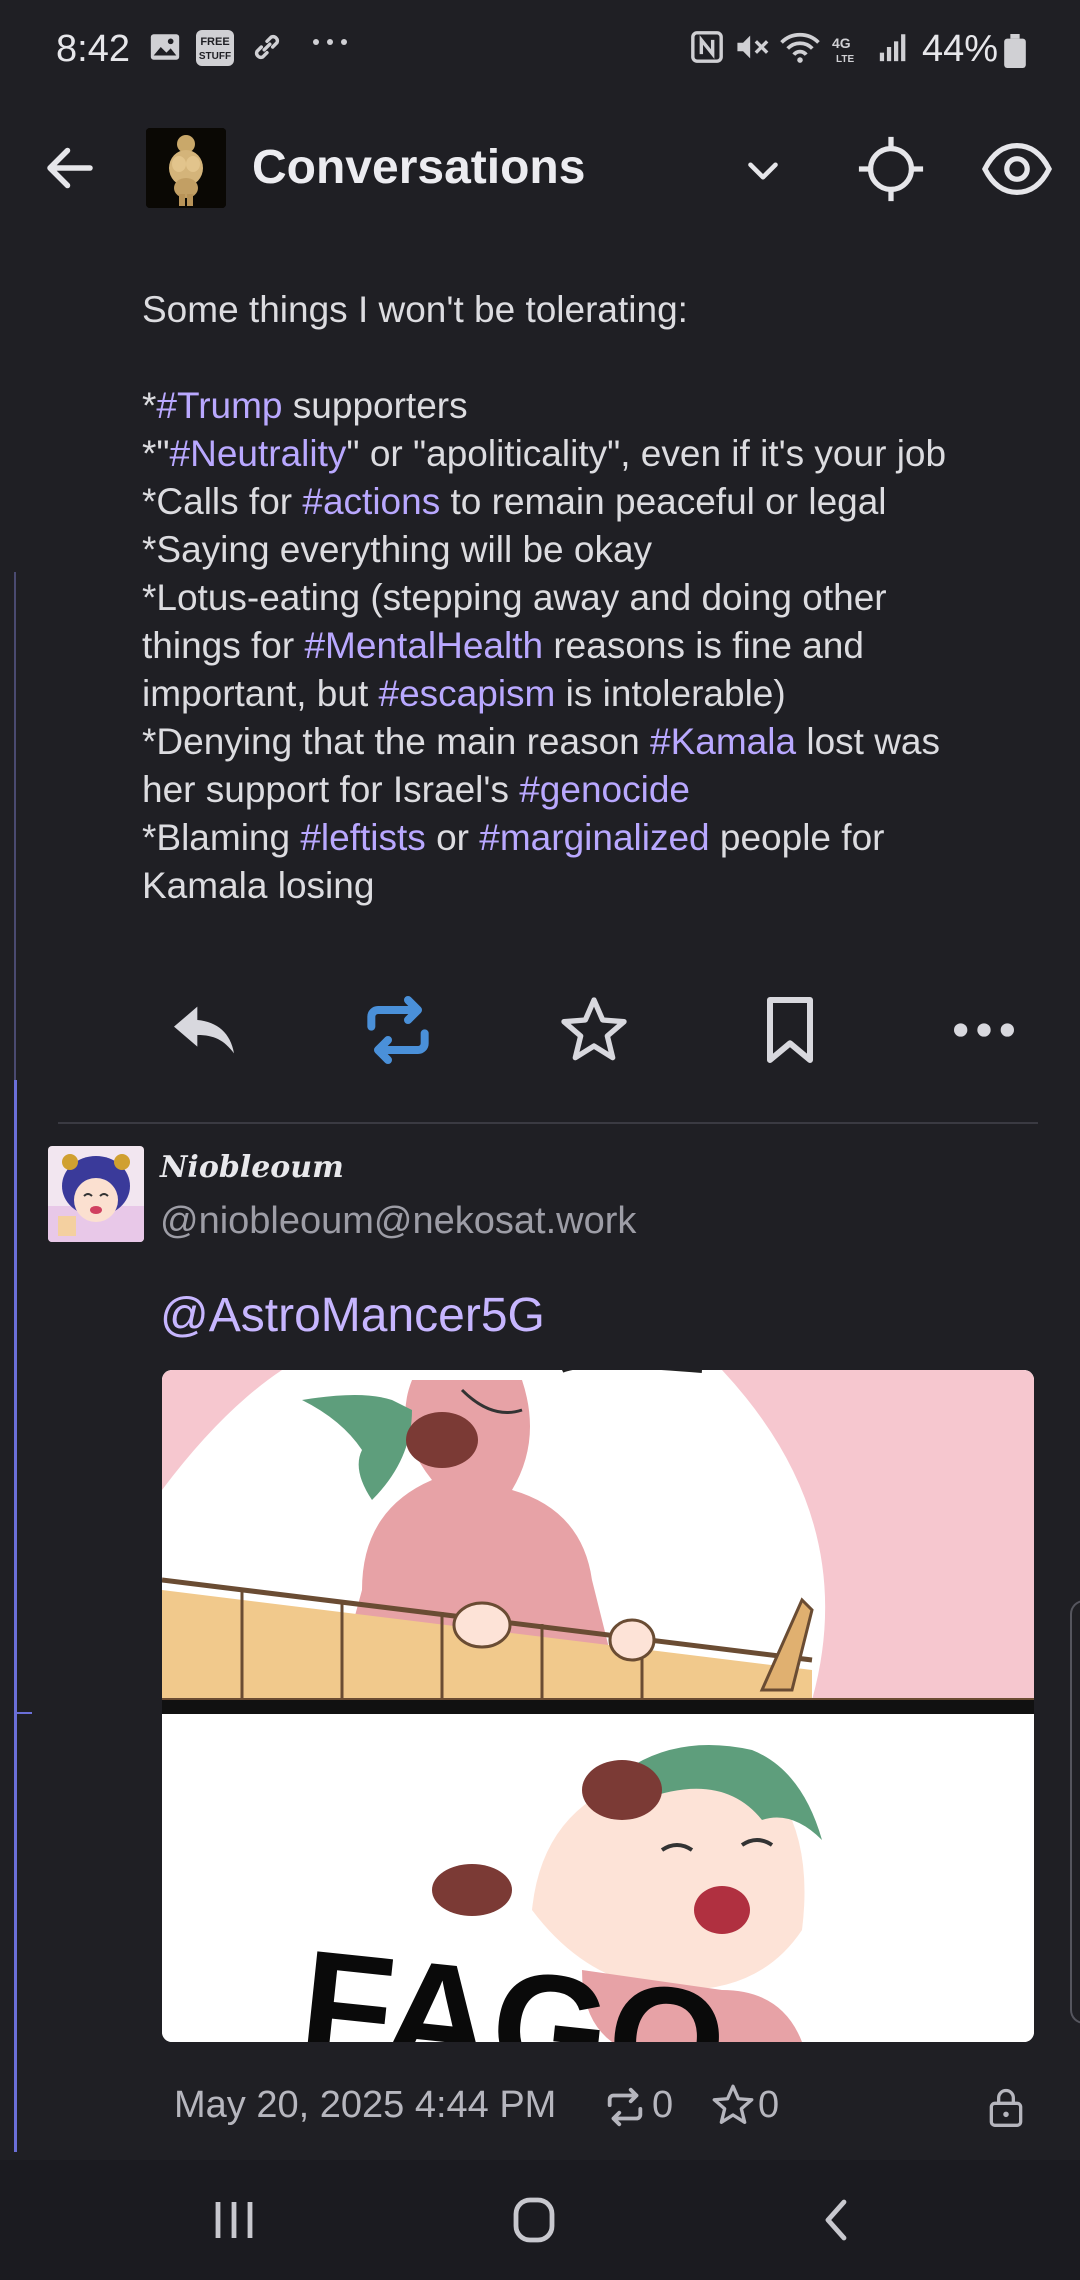 This screenshot has width=1080, height=2280. I want to click on chevron-down-icon, so click(763, 171).